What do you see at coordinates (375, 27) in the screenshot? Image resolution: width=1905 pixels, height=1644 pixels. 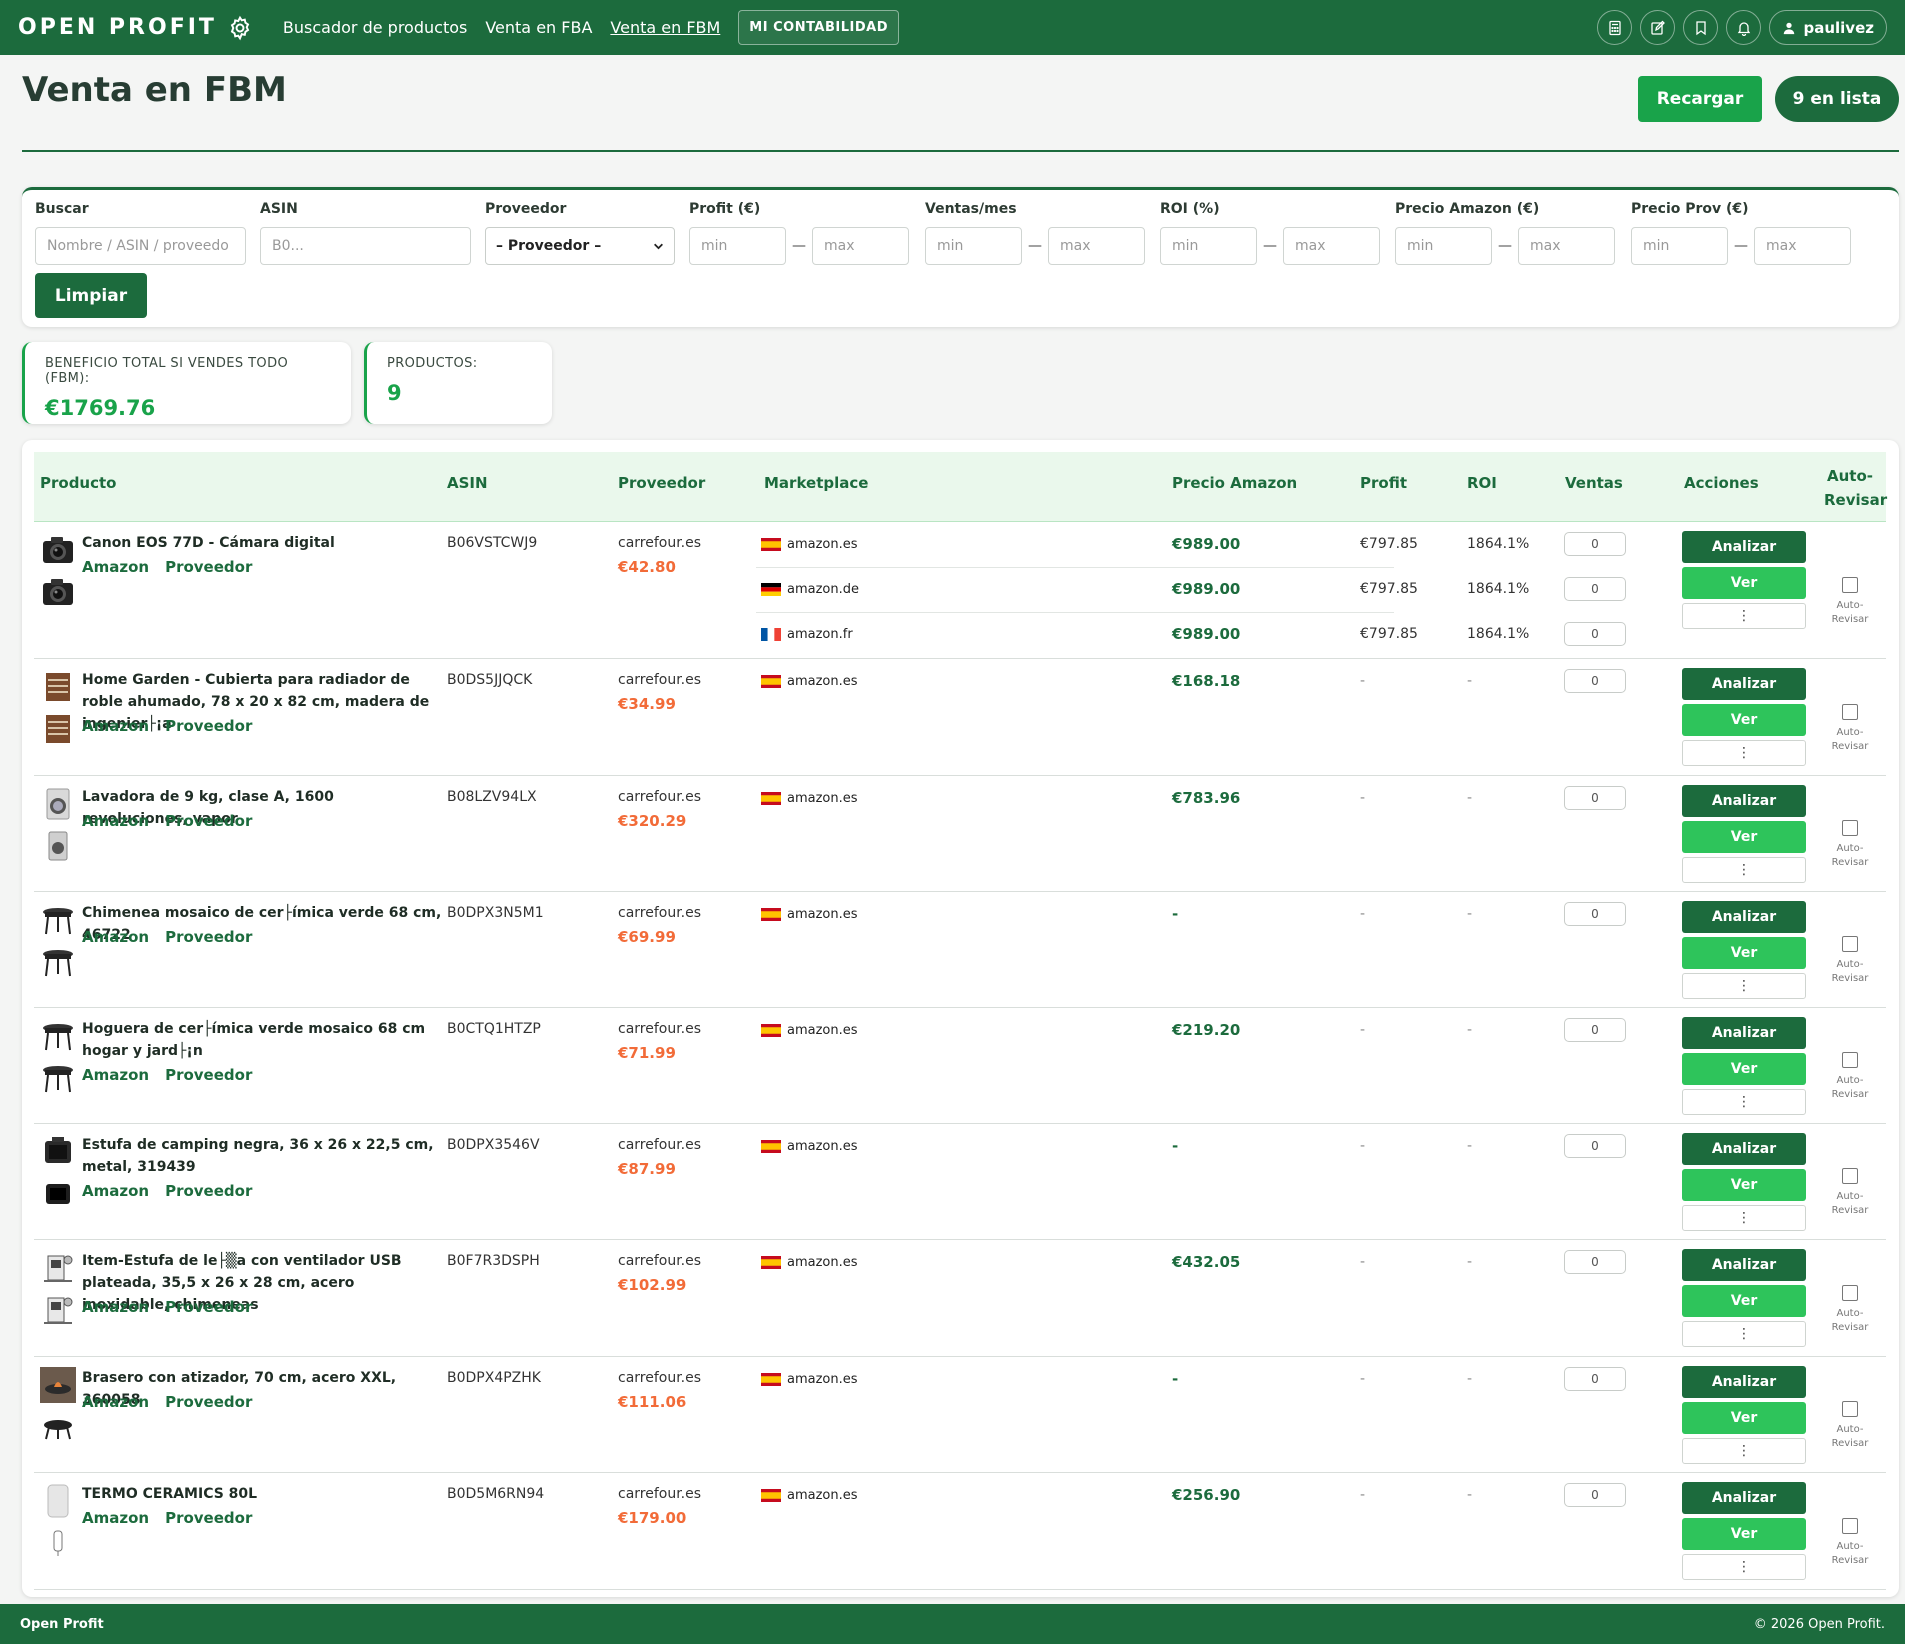 I see `nav-link-product-search: Buscador de productos` at bounding box center [375, 27].